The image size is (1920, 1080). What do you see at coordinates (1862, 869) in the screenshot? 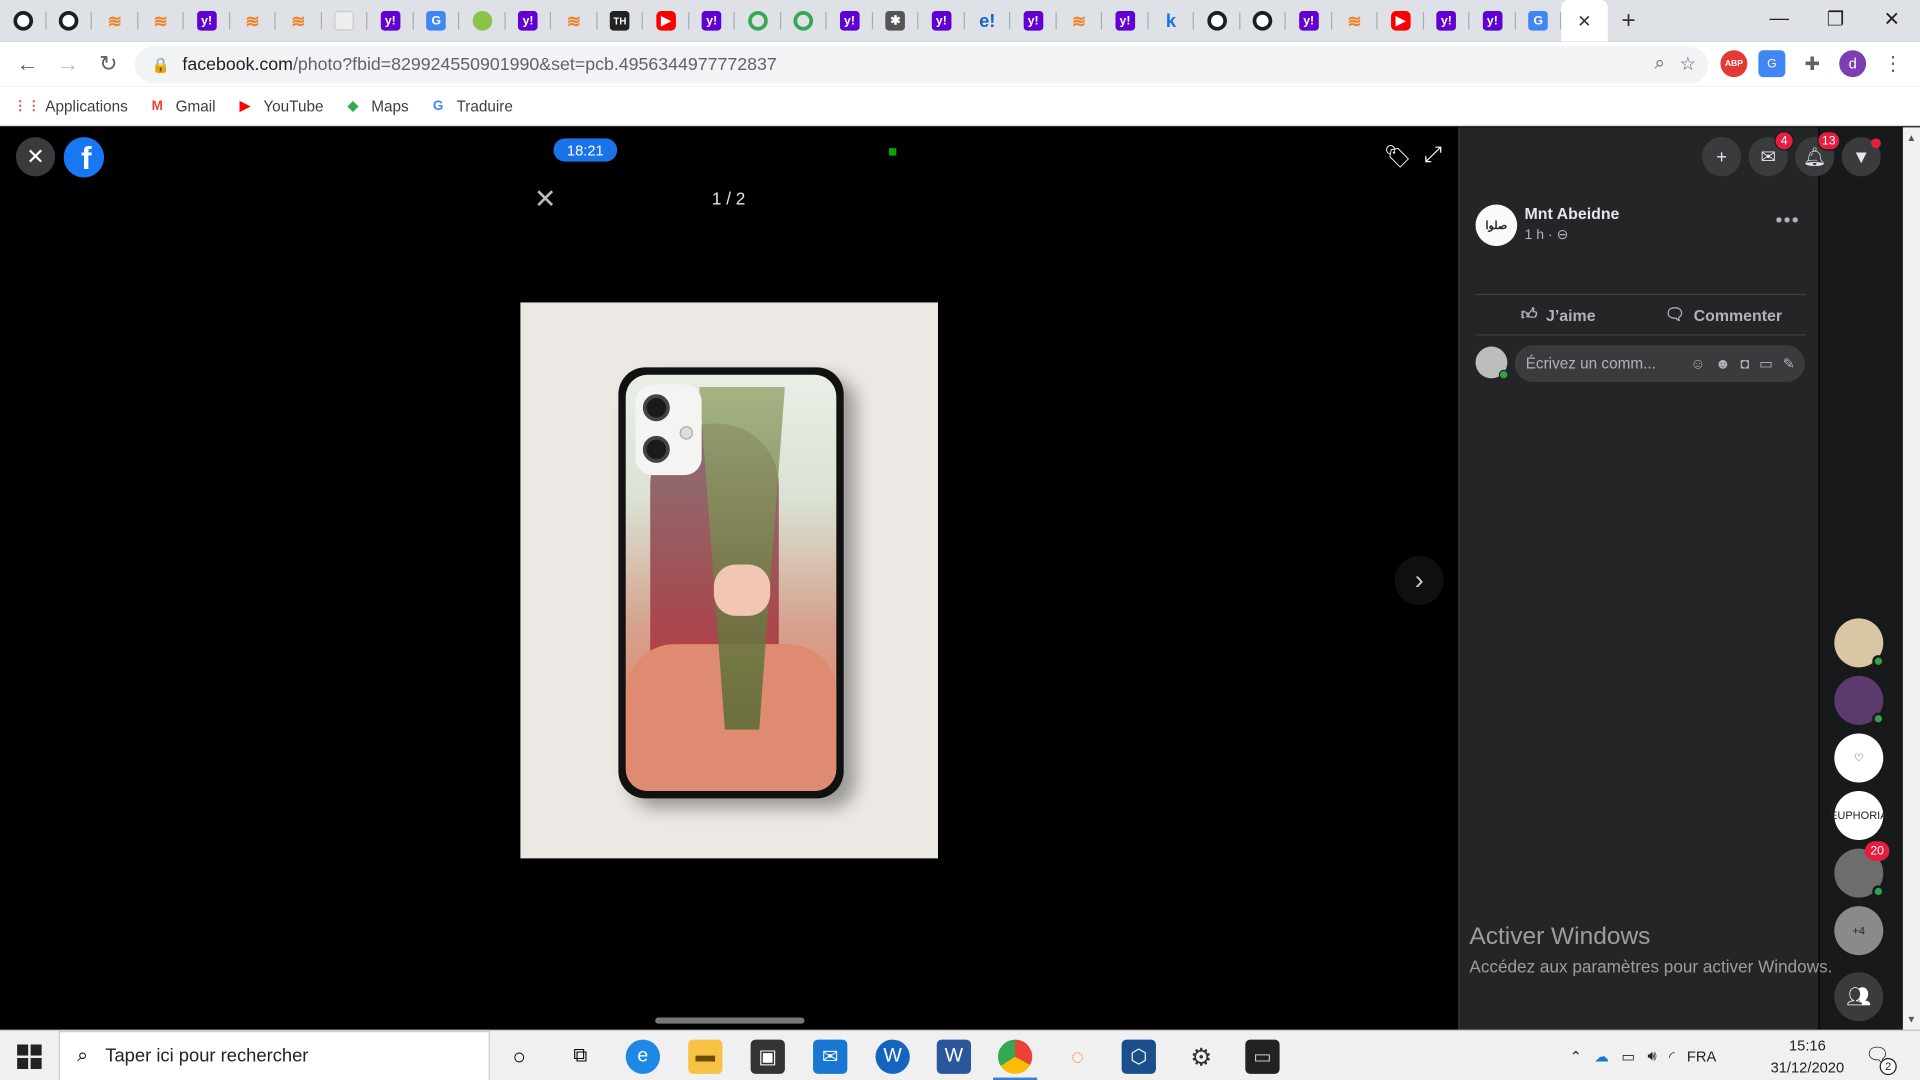
I see `contact-avatar: 20` at bounding box center [1862, 869].